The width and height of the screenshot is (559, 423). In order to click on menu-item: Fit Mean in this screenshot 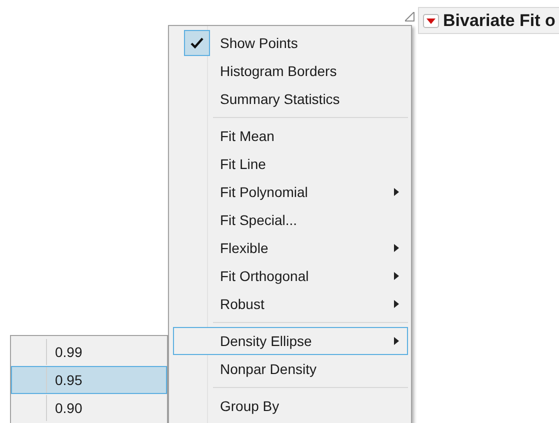, I will do `click(290, 136)`.